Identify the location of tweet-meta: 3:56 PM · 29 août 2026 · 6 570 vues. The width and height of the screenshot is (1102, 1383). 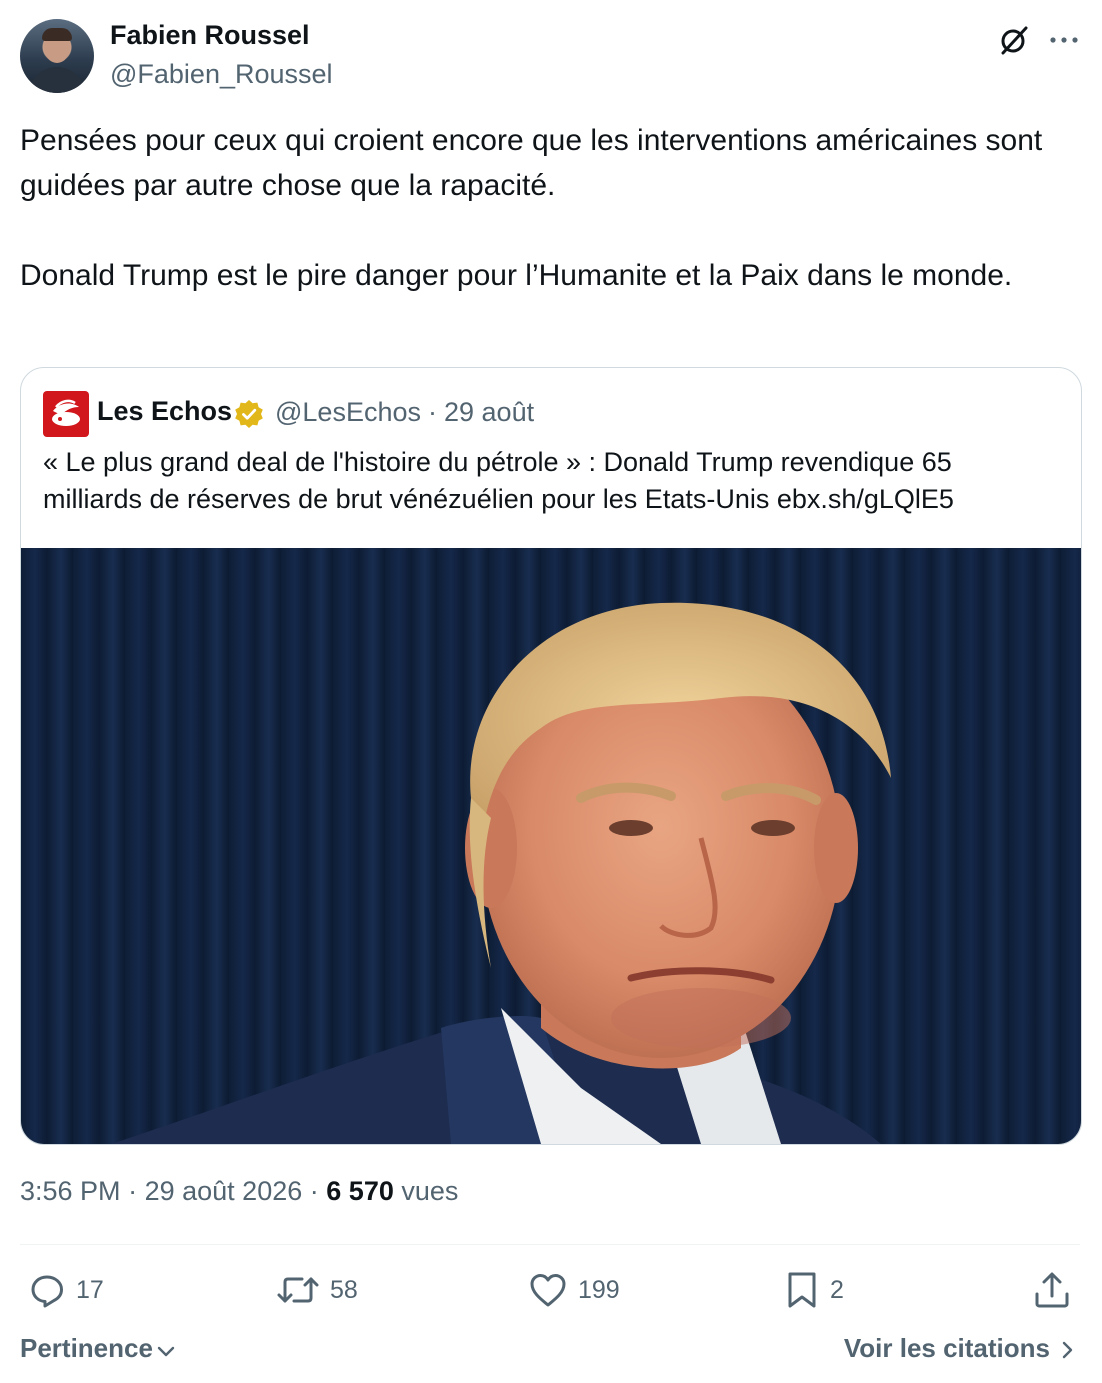
(239, 1191).